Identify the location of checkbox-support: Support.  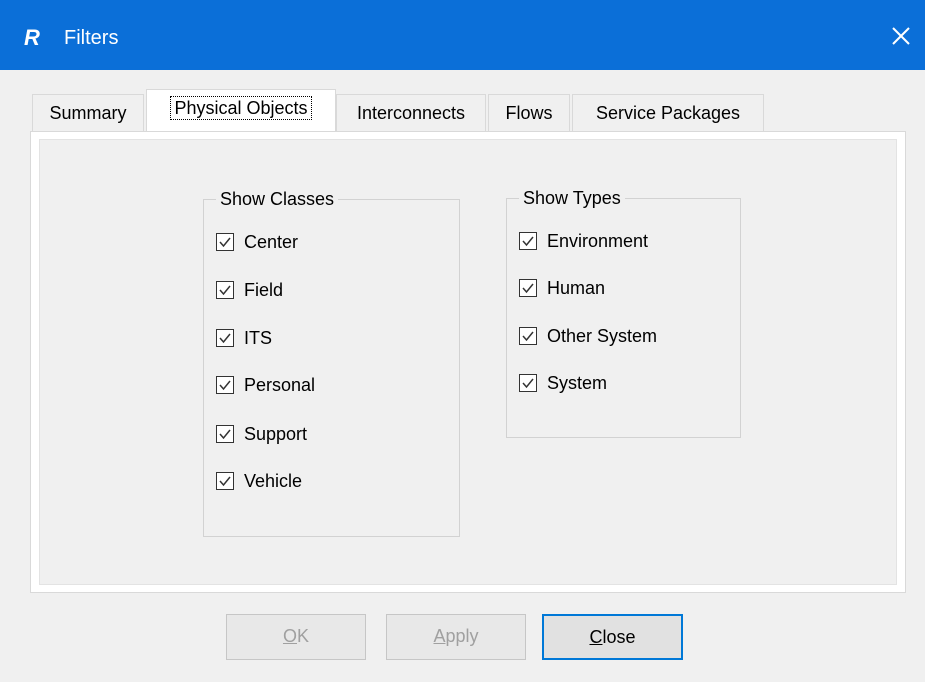
(261, 434).